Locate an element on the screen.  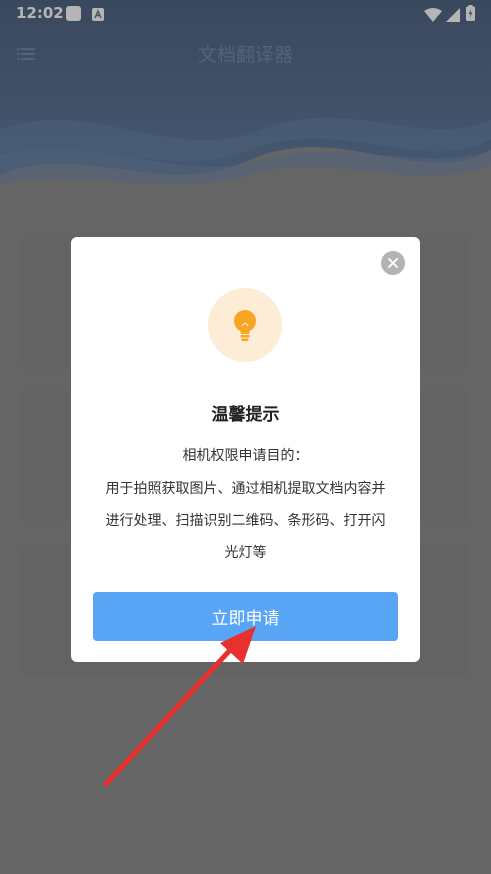
bulb-badge is located at coordinates (245, 325).